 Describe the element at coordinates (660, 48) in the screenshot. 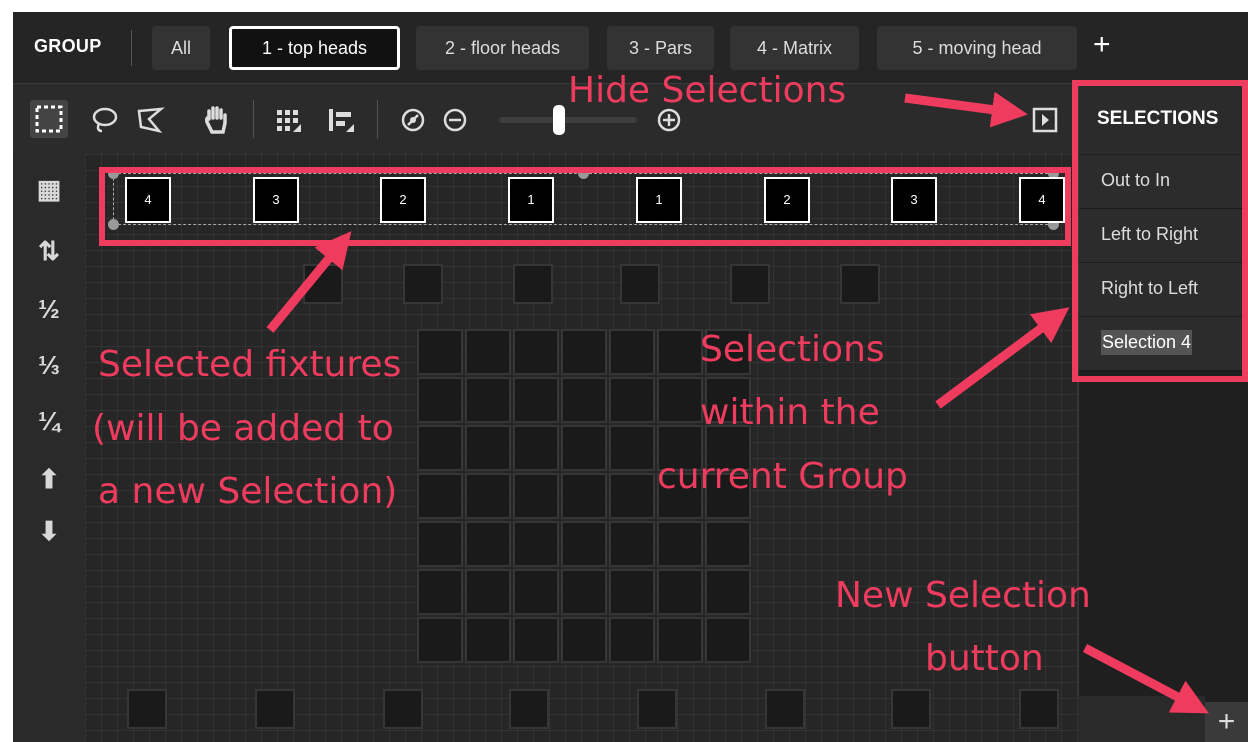

I see `tab-pars: 3 - Pars` at that location.